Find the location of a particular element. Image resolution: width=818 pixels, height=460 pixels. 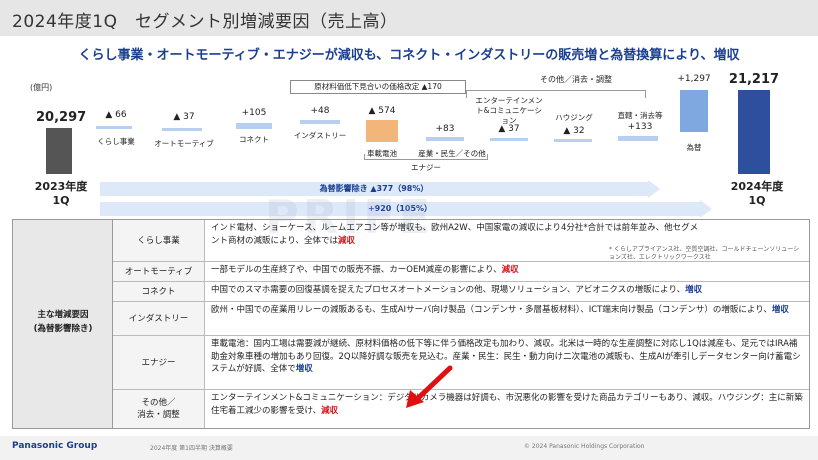

energy-label: エナジー is located at coordinates (426, 167).